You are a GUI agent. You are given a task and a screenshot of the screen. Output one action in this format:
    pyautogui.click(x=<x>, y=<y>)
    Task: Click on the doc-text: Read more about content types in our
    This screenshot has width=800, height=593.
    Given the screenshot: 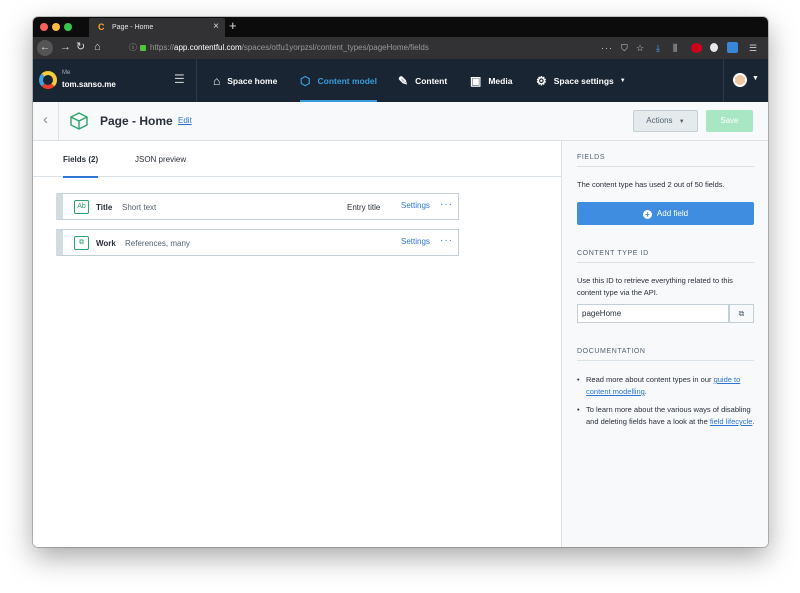 What is the action you would take?
    pyautogui.click(x=650, y=379)
    